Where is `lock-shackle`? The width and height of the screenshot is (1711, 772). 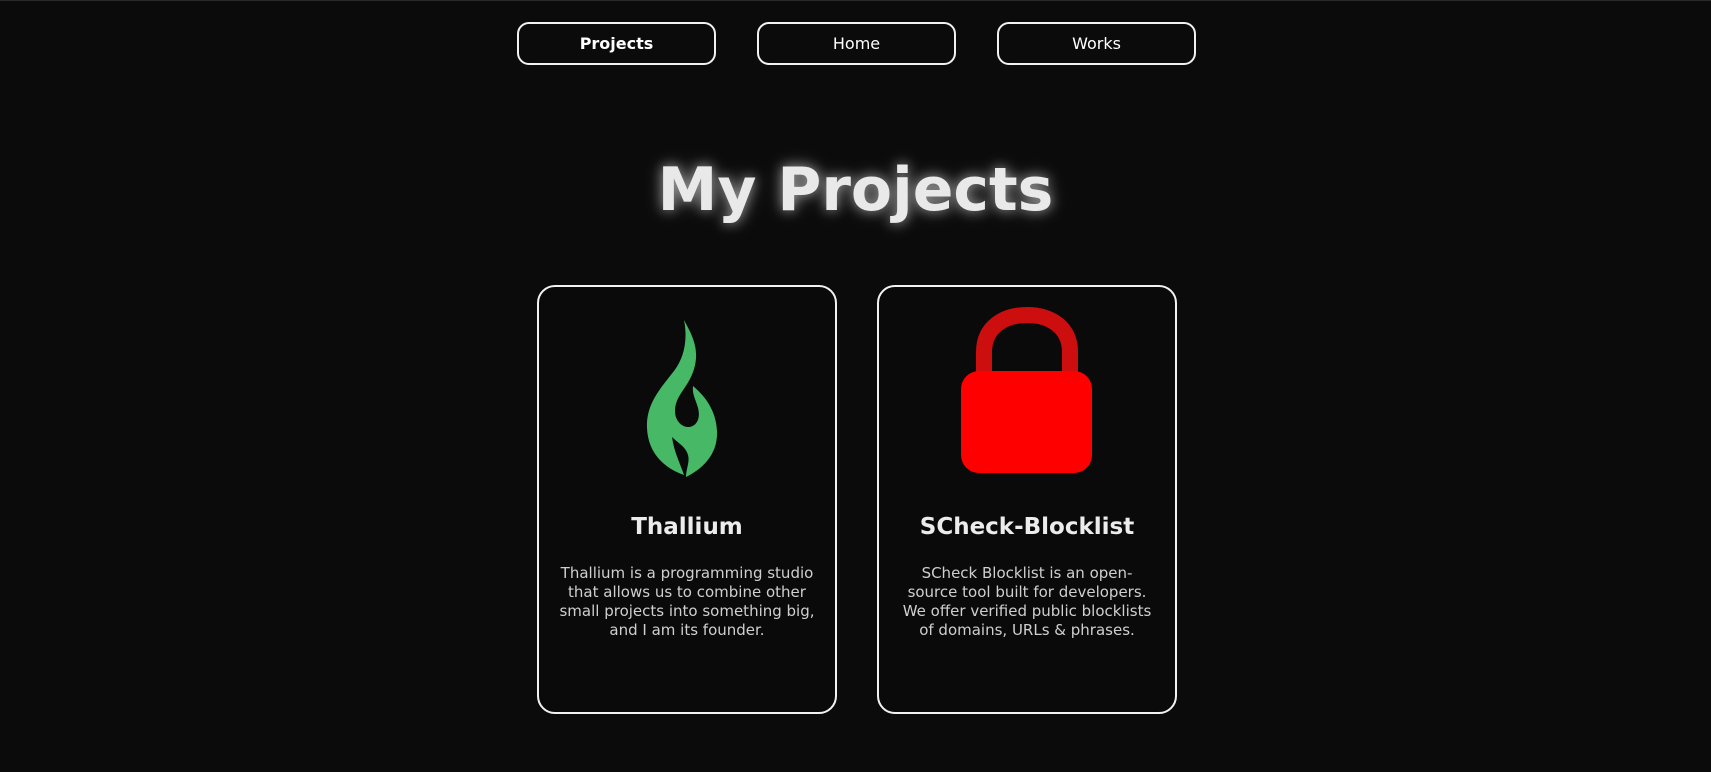
lock-shackle is located at coordinates (1027, 340).